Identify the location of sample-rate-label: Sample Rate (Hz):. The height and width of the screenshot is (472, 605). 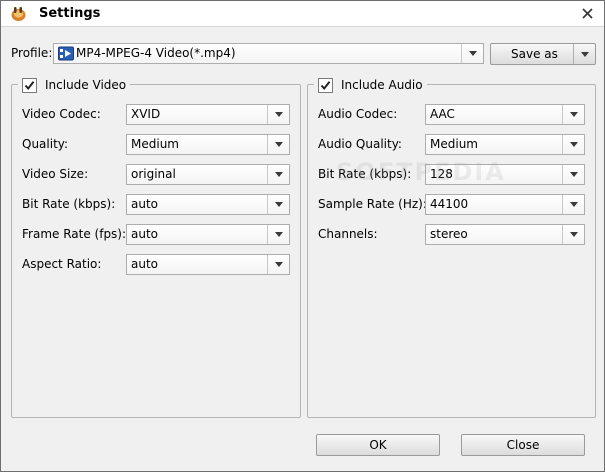
(372, 204).